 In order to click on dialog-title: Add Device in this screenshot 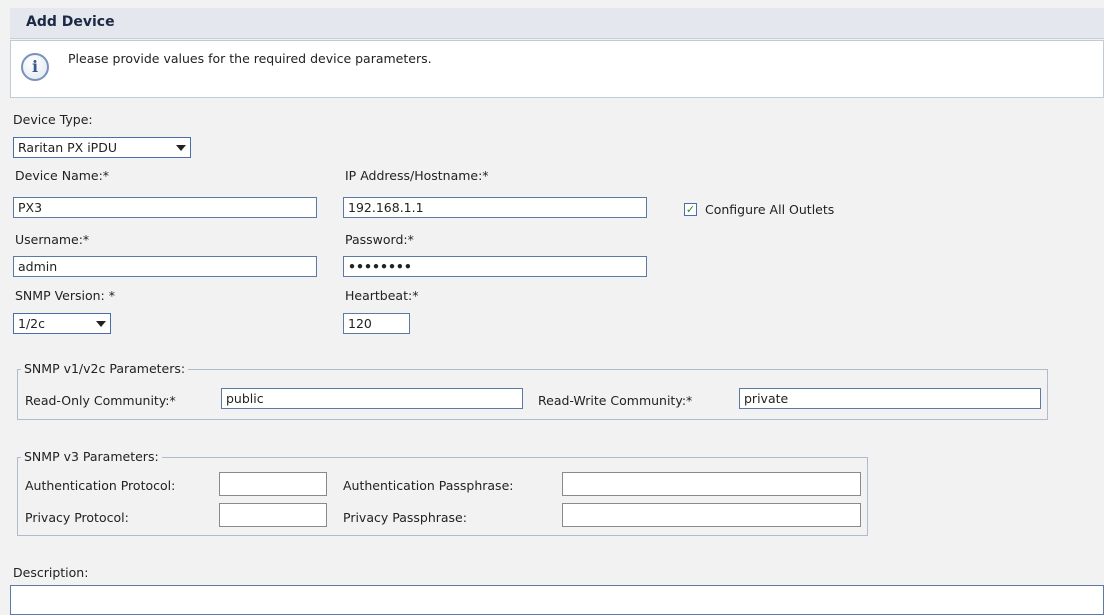, I will do `click(70, 22)`.